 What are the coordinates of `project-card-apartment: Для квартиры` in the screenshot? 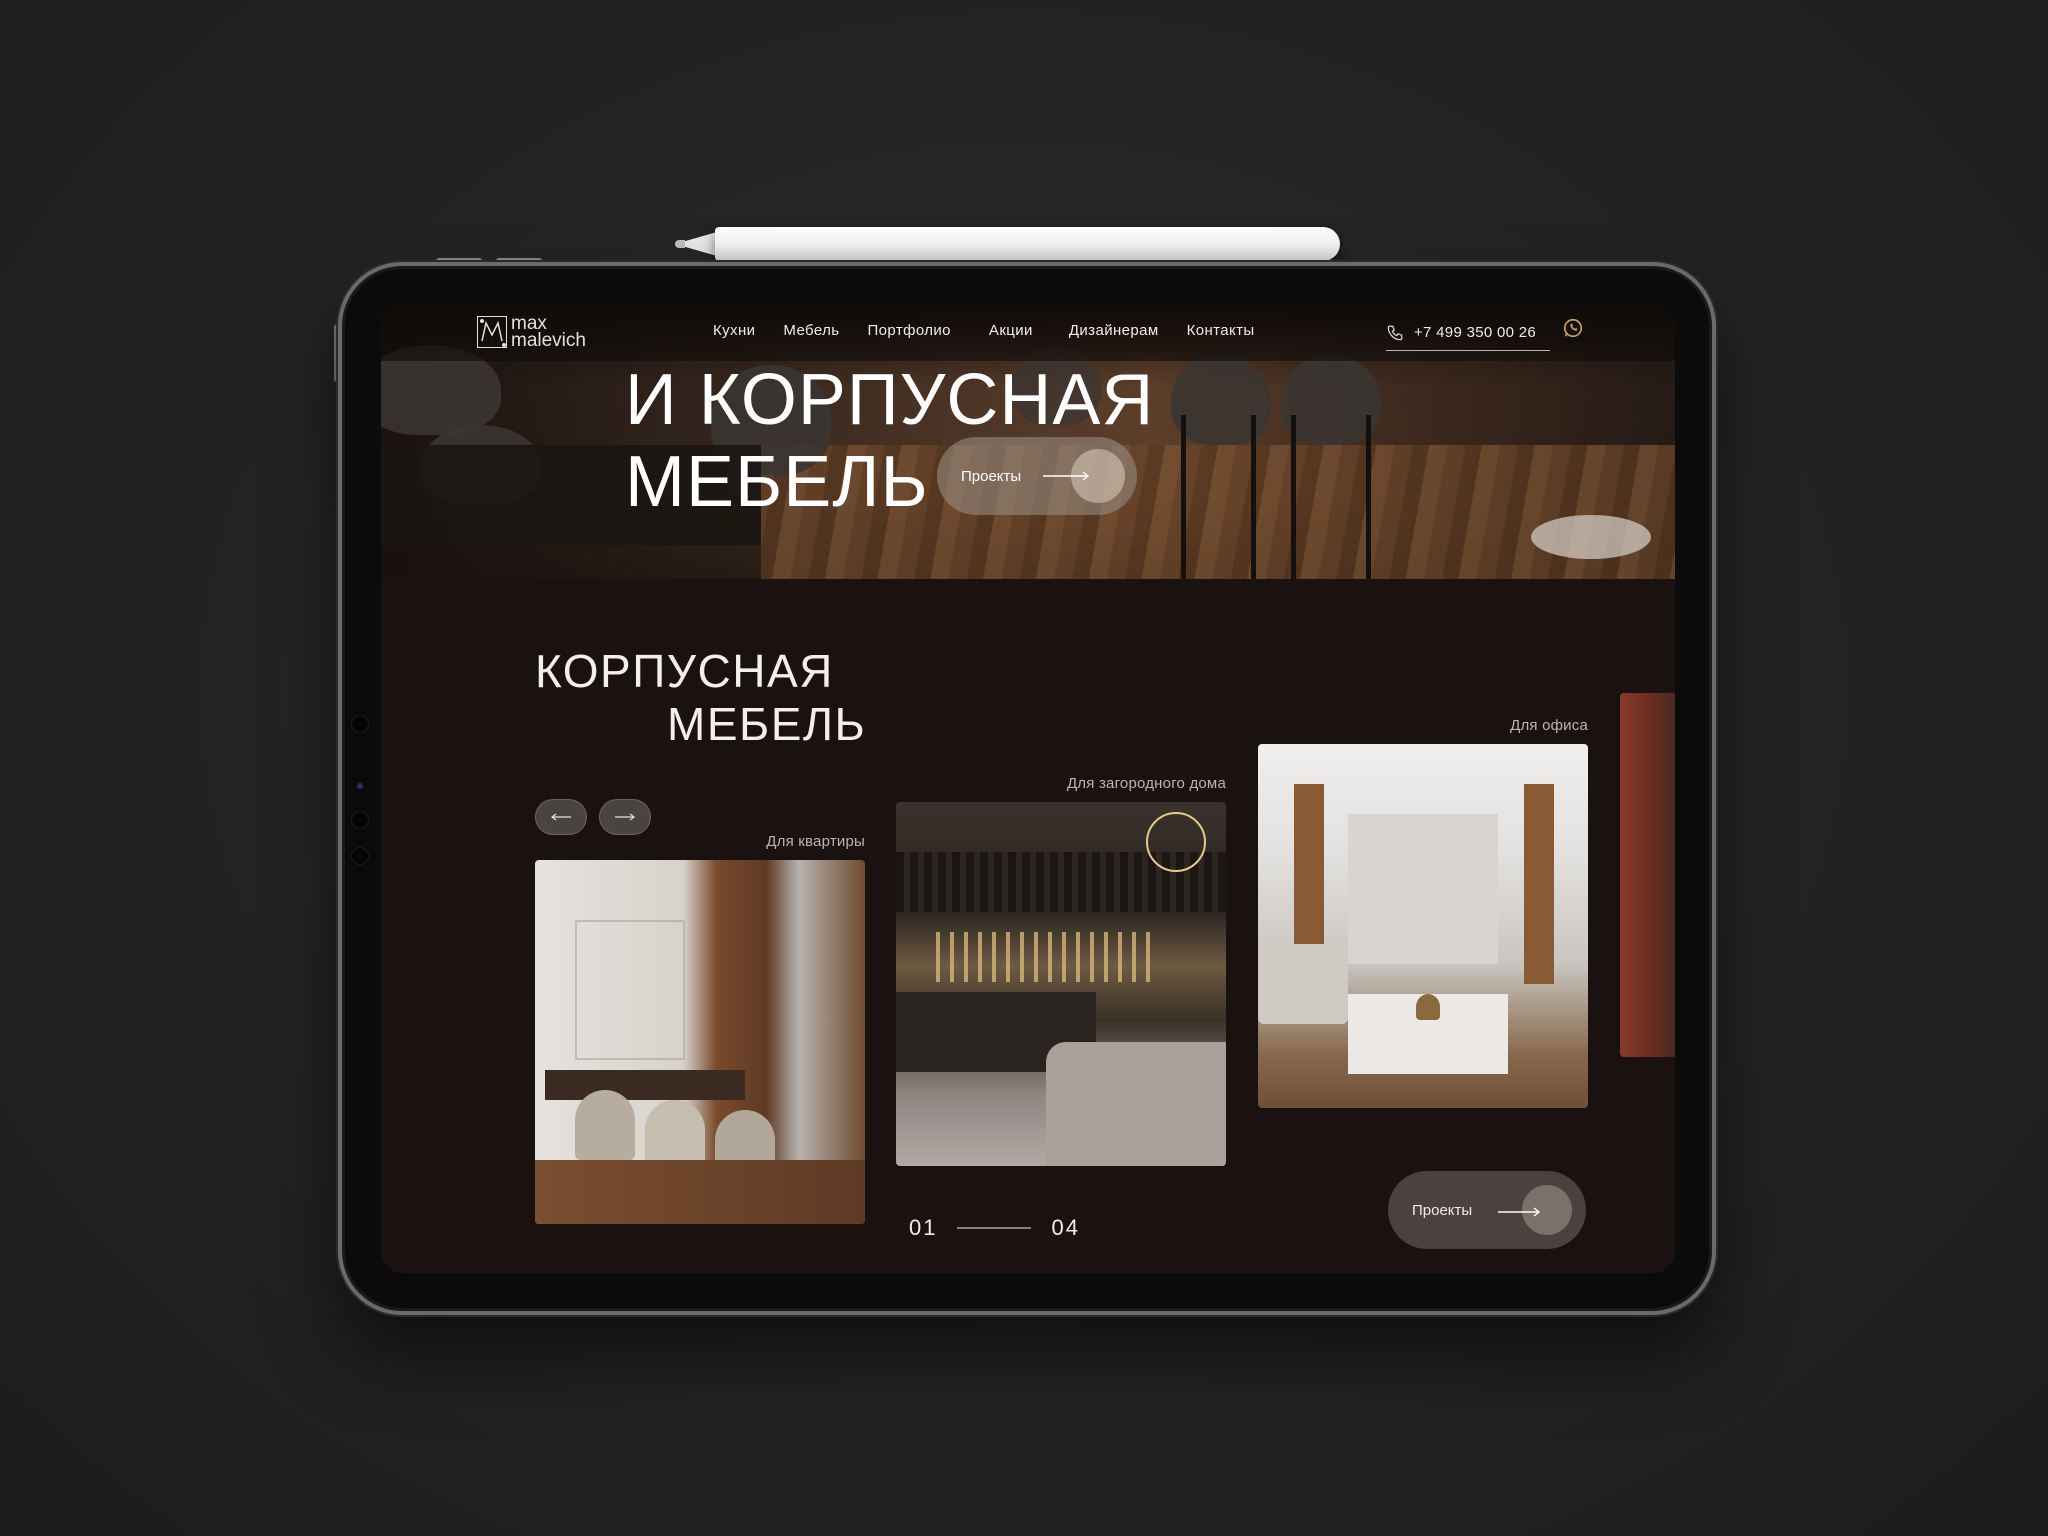 It's located at (700, 1028).